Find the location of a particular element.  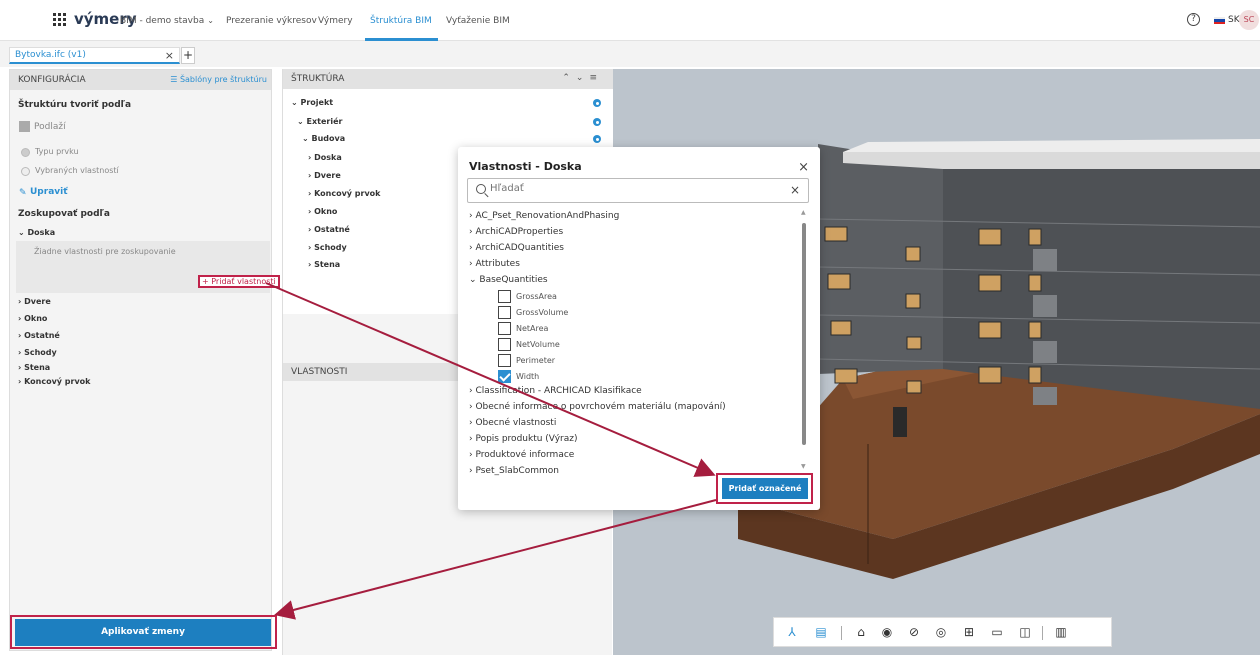

checkbox-width is located at coordinates (504, 376).